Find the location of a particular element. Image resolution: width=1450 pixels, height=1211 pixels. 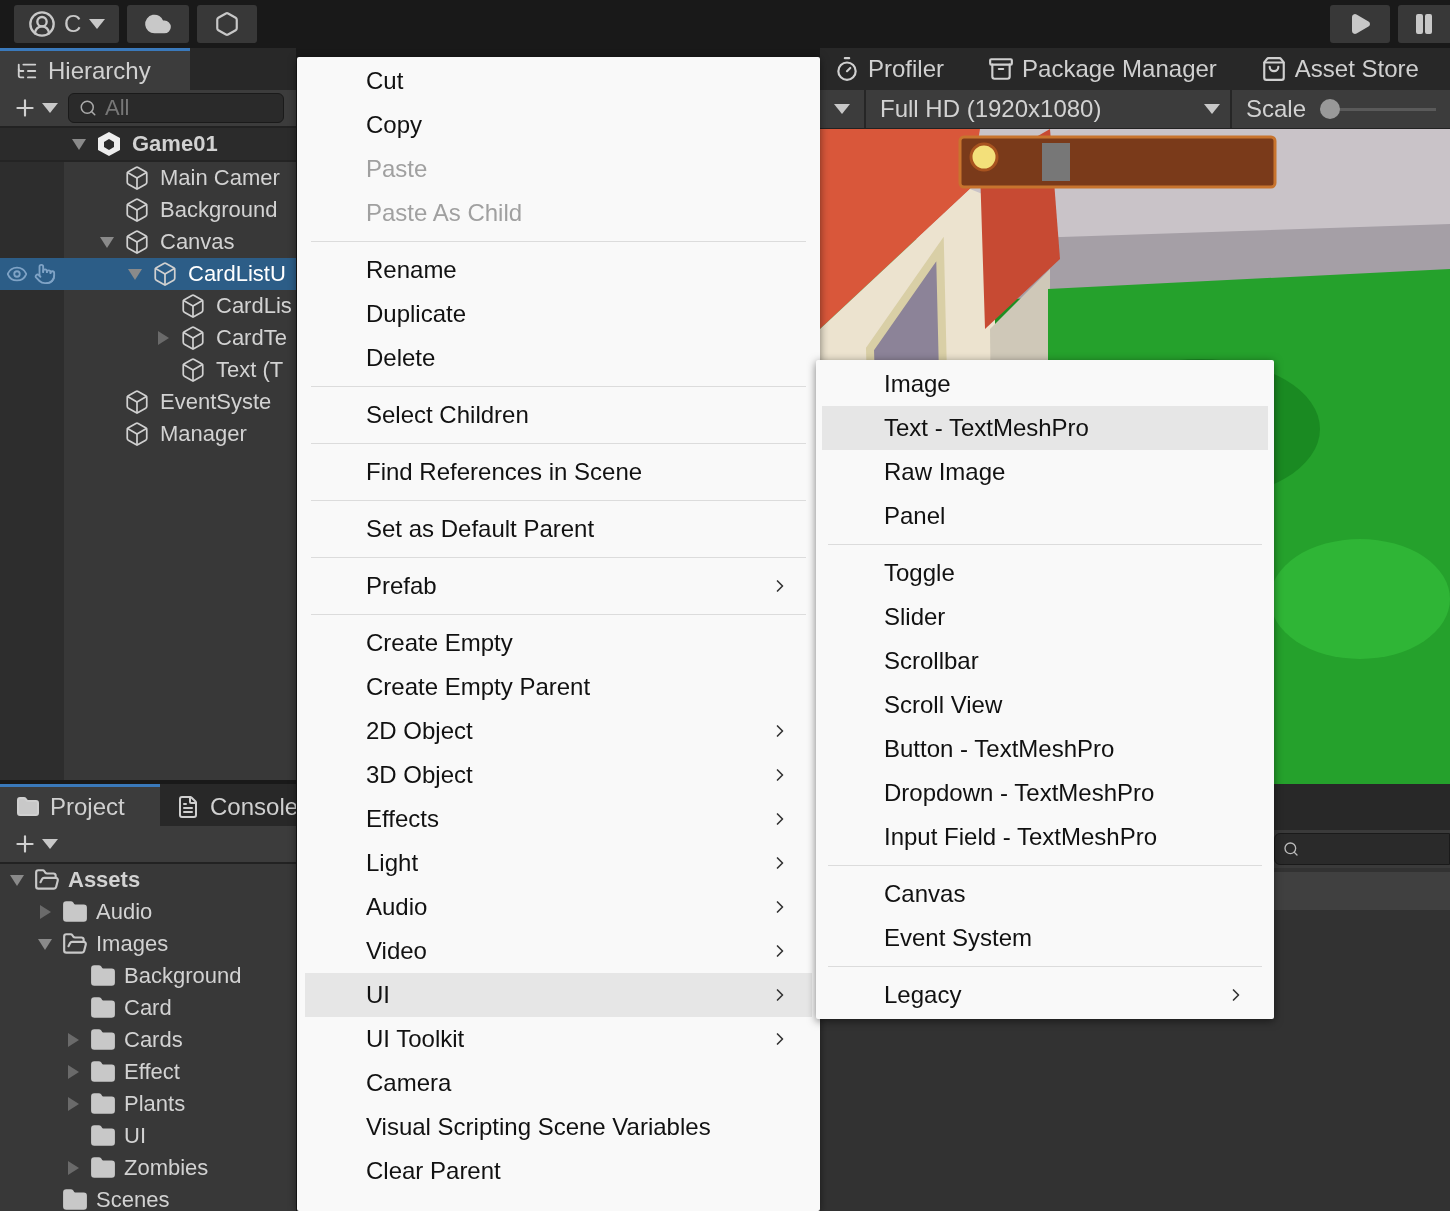

editor-tab: Asset Store is located at coordinates (1339, 69).